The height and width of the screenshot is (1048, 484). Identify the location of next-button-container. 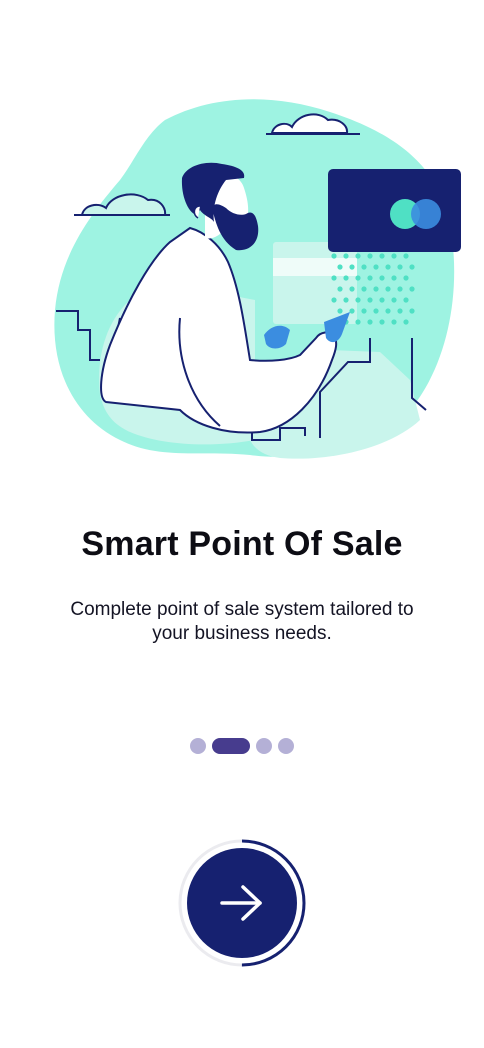
(242, 903).